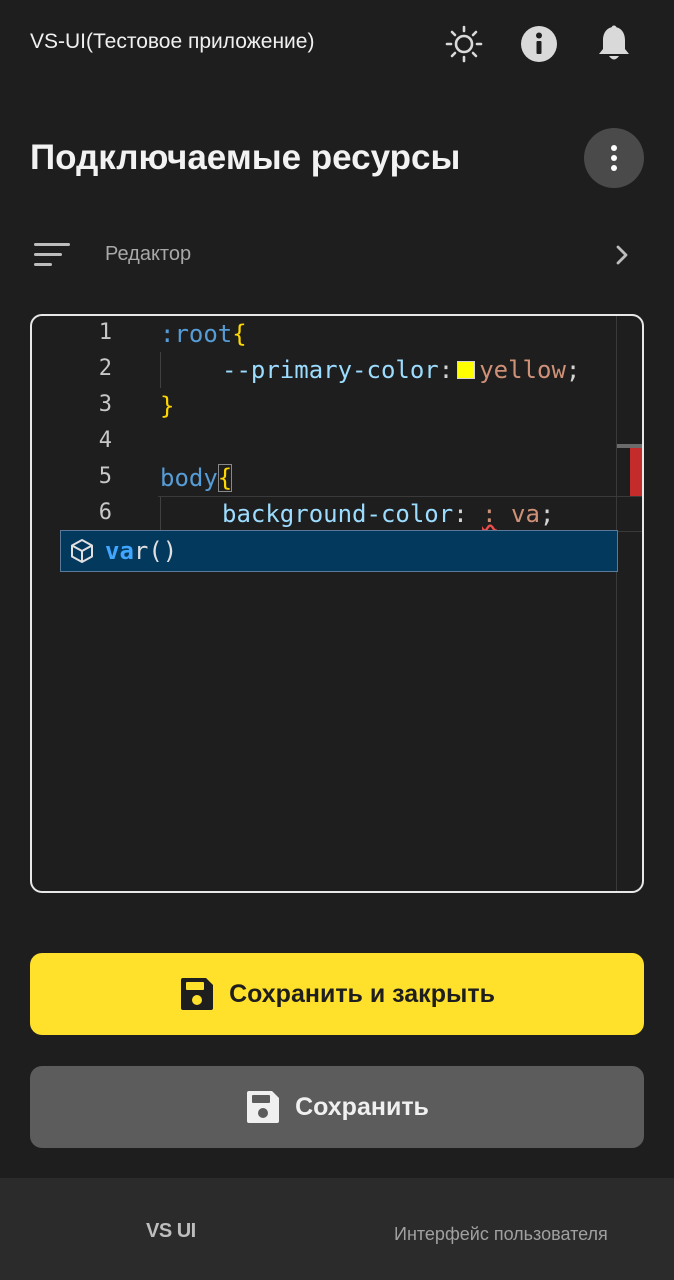 This screenshot has height=1280, width=674. What do you see at coordinates (105, 332) in the screenshot?
I see `line-number: 1` at bounding box center [105, 332].